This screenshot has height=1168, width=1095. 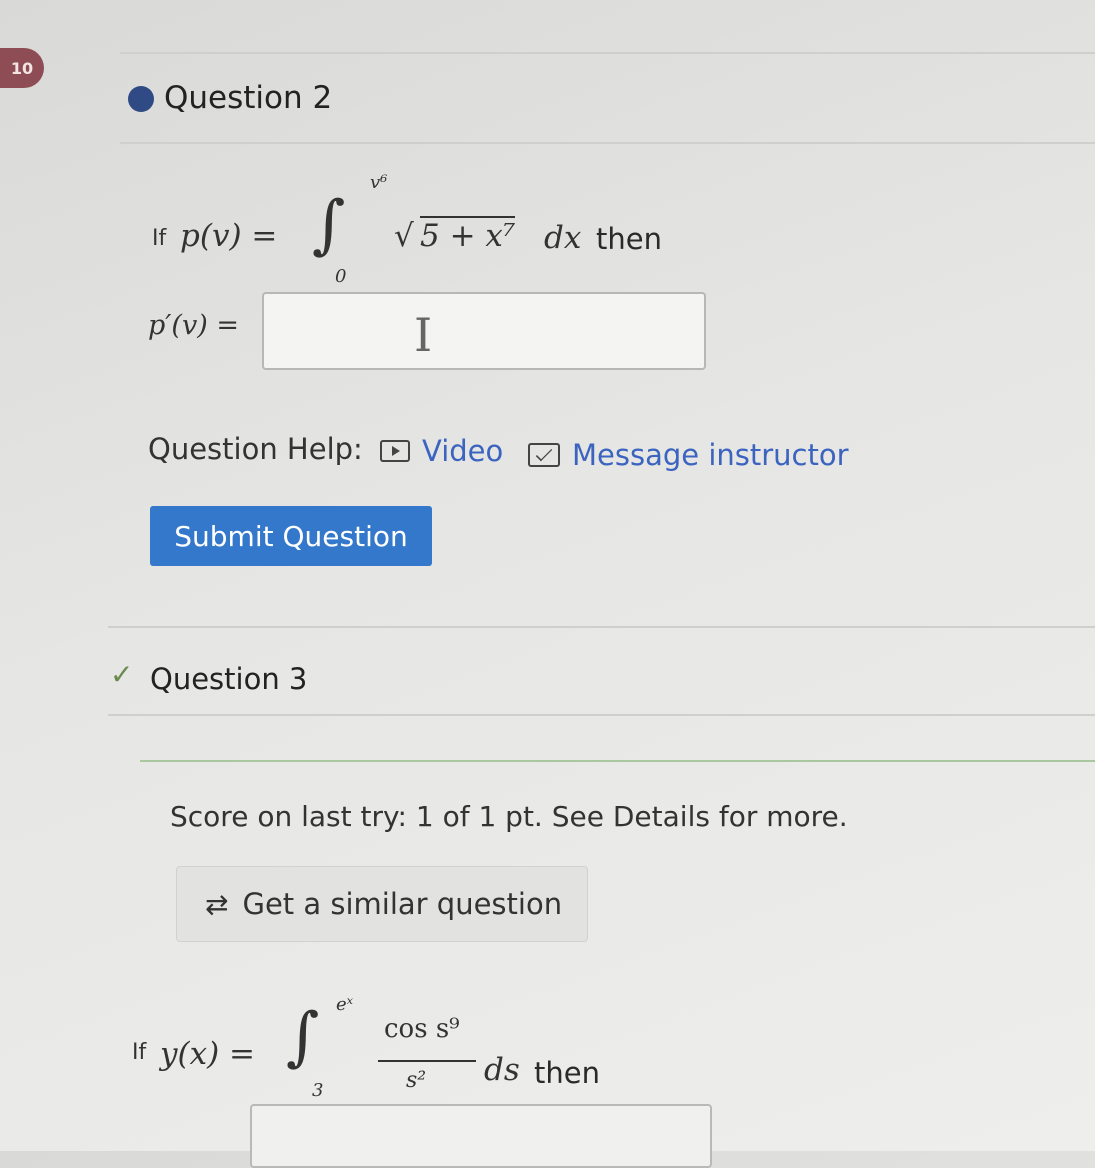 What do you see at coordinates (122, 674) in the screenshot?
I see `check-icon: ✓` at bounding box center [122, 674].